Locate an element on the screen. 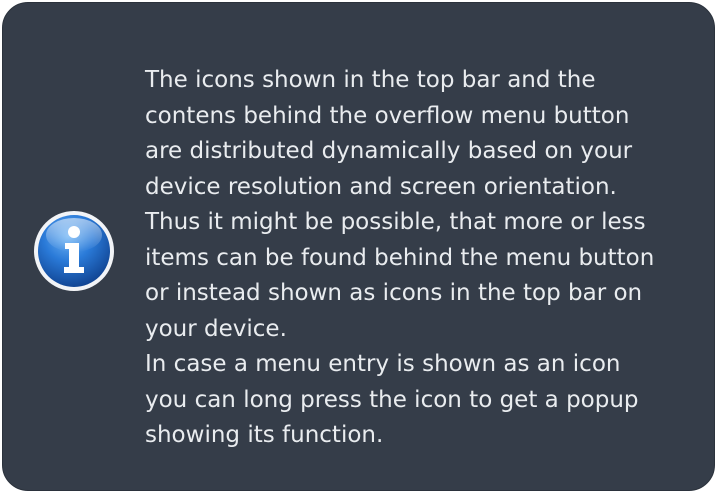 Image resolution: width=717 pixels, height=493 pixels. info-icon is located at coordinates (74, 251).